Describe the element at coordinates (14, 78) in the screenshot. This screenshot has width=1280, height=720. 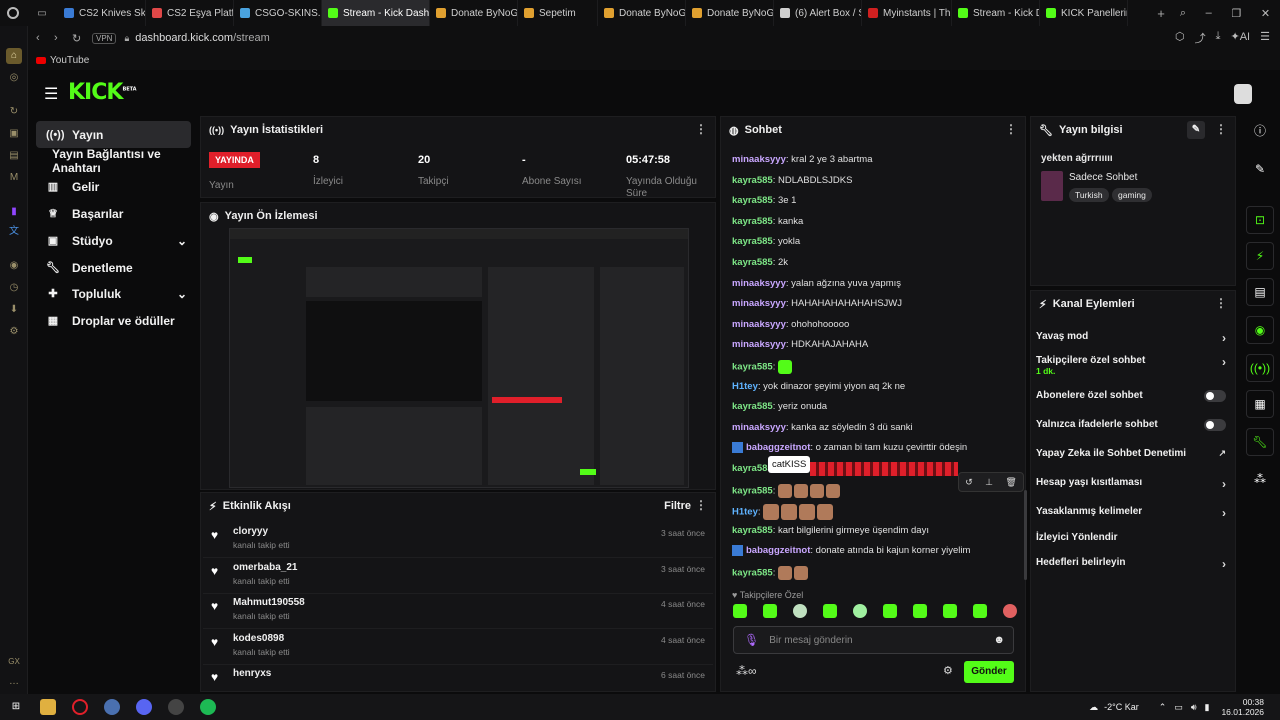
I see `gamepad-icon: ◎` at that location.